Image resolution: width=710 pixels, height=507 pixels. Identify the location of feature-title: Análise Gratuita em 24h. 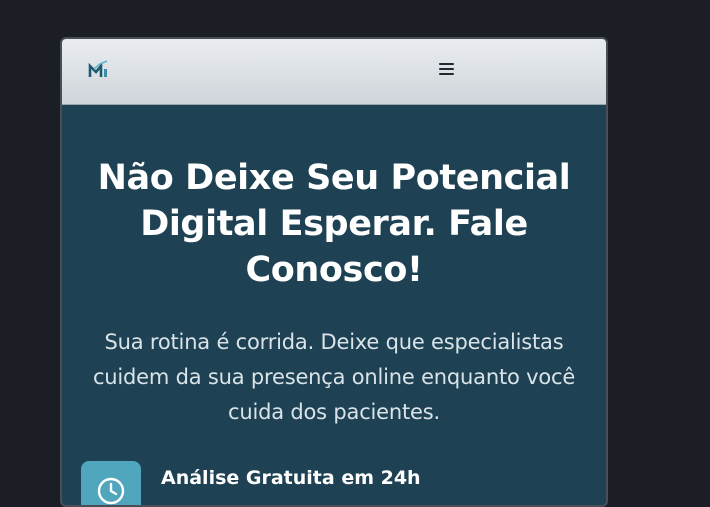
(291, 478).